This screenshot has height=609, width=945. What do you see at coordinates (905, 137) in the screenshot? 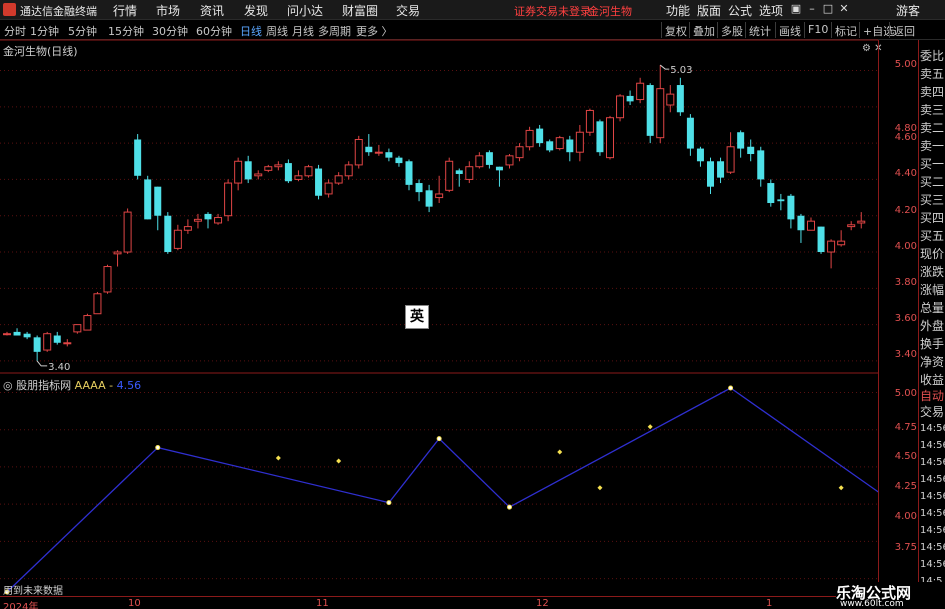
I see `y-tick: 4.60` at bounding box center [905, 137].